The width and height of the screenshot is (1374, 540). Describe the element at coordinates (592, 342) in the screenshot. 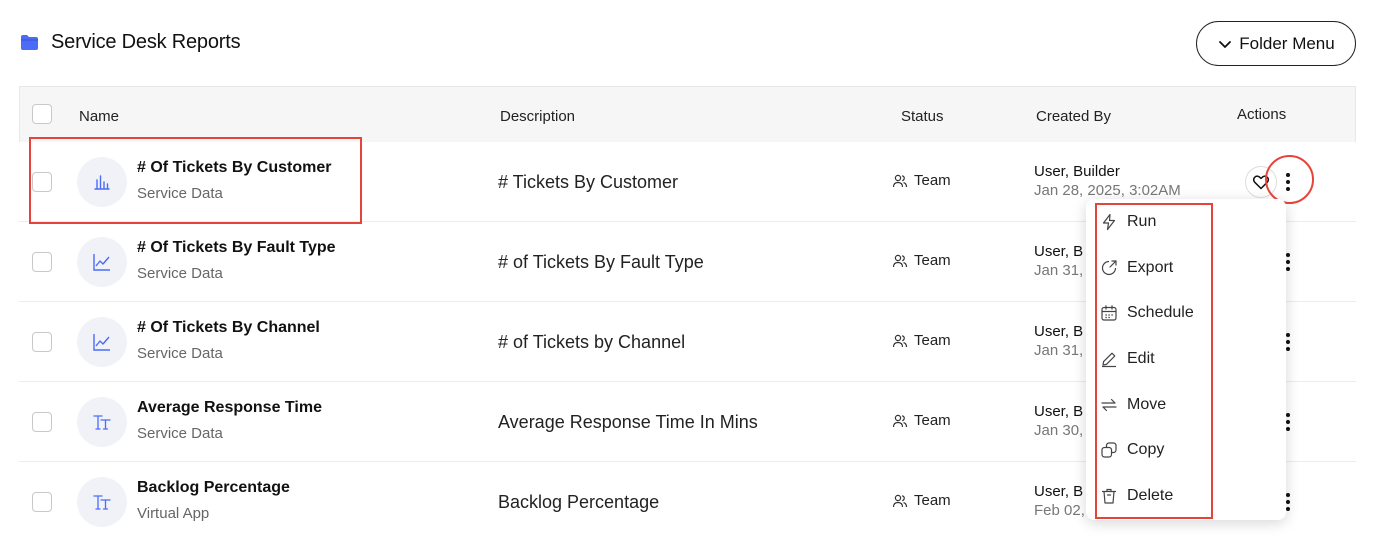

I see `report-description: # of Tickets by Channel` at that location.